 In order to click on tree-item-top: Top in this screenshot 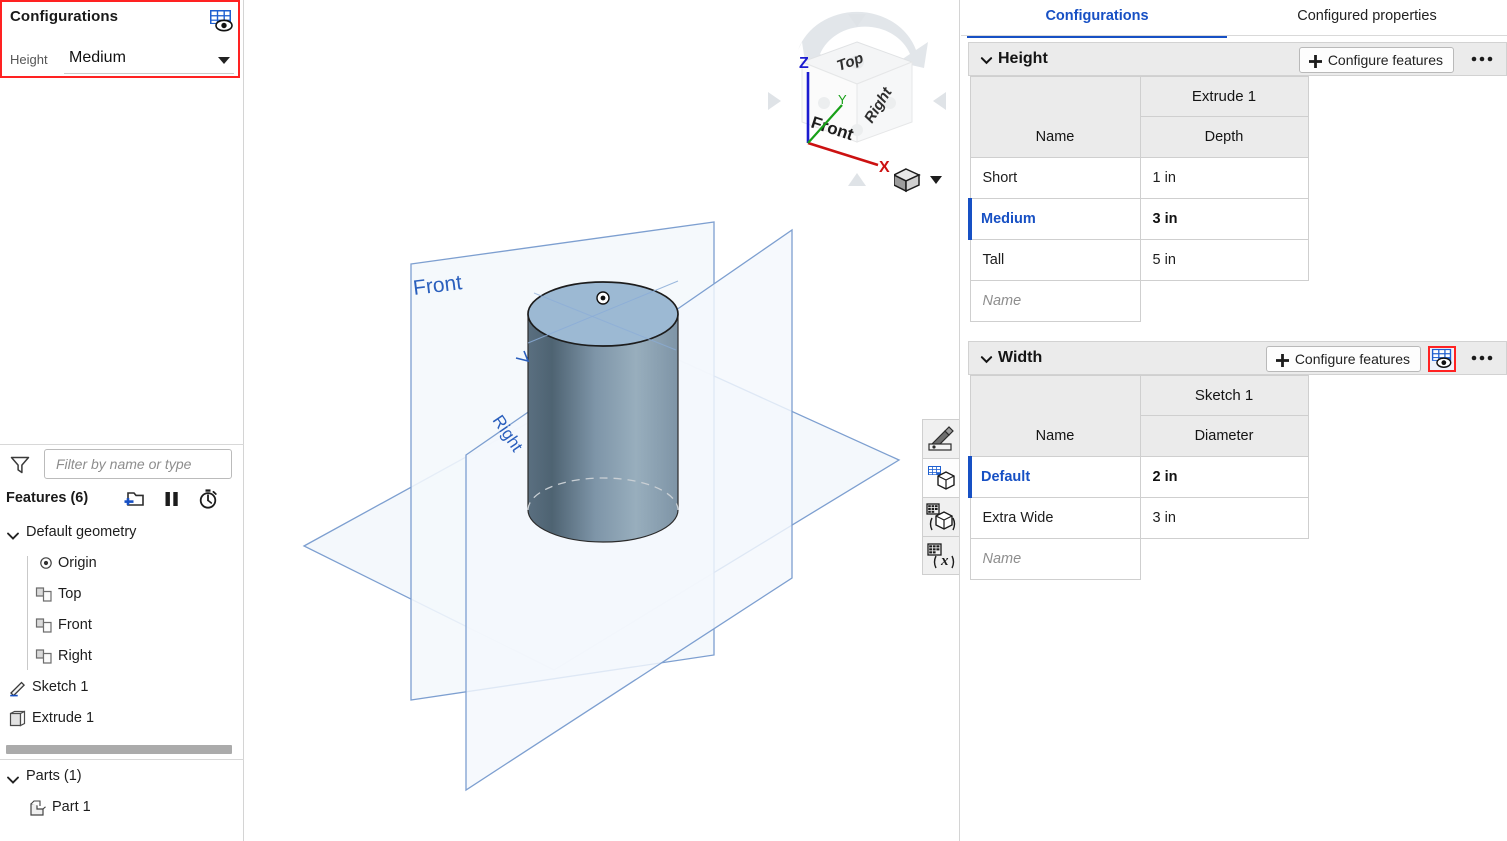, I will do `click(122, 595)`.